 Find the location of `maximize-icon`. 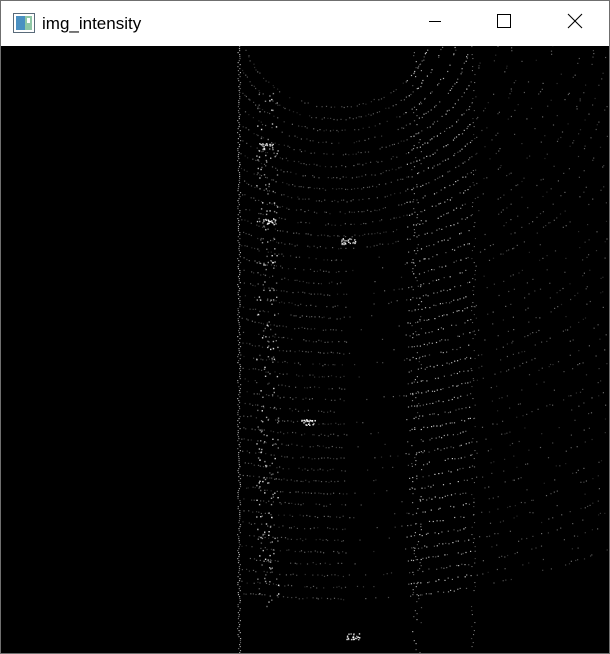

maximize-icon is located at coordinates (504, 23).